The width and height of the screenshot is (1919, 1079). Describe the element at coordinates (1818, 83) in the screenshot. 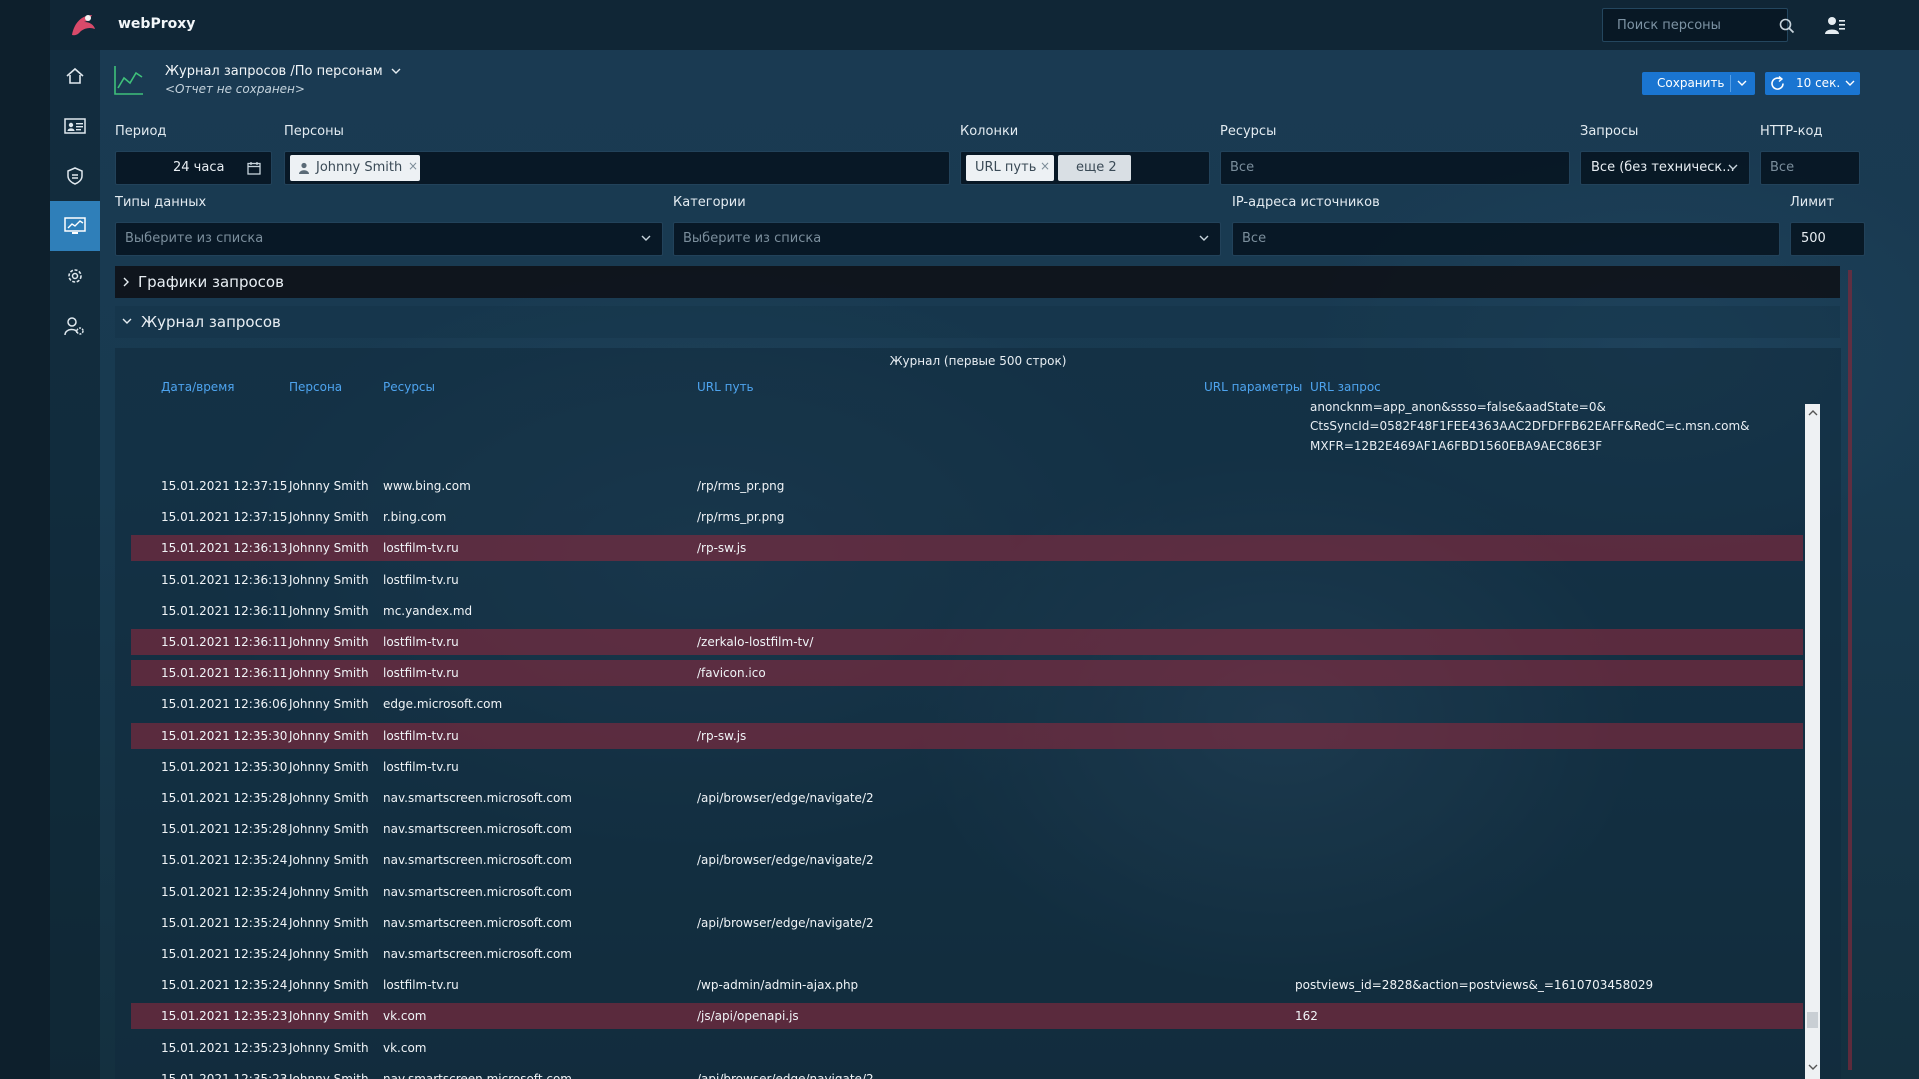

I see `refresh-interval-label: 10 сек.` at that location.